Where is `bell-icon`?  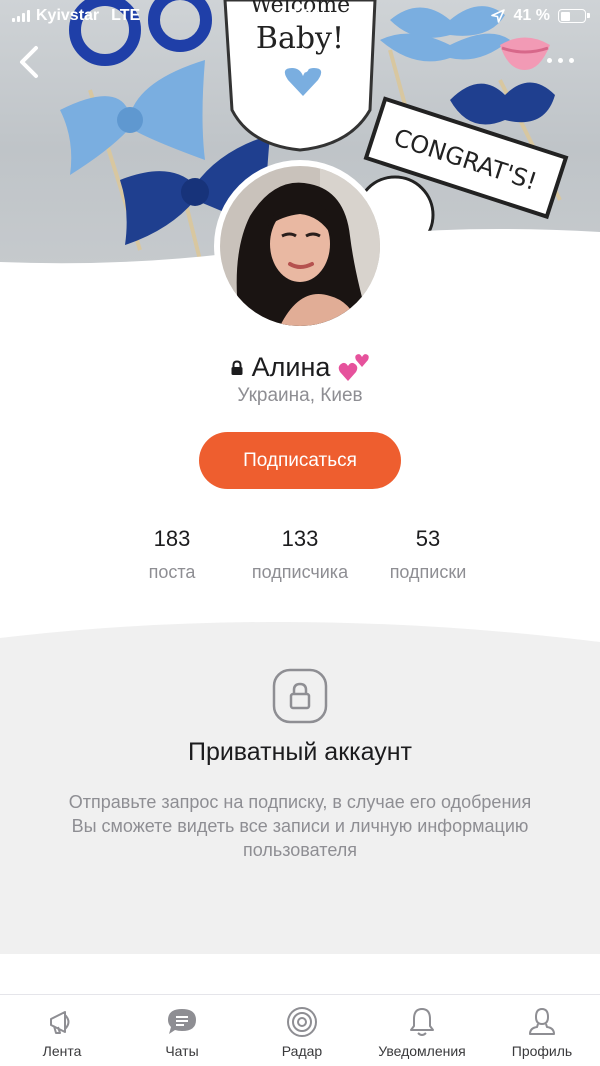
bell-icon is located at coordinates (422, 1022).